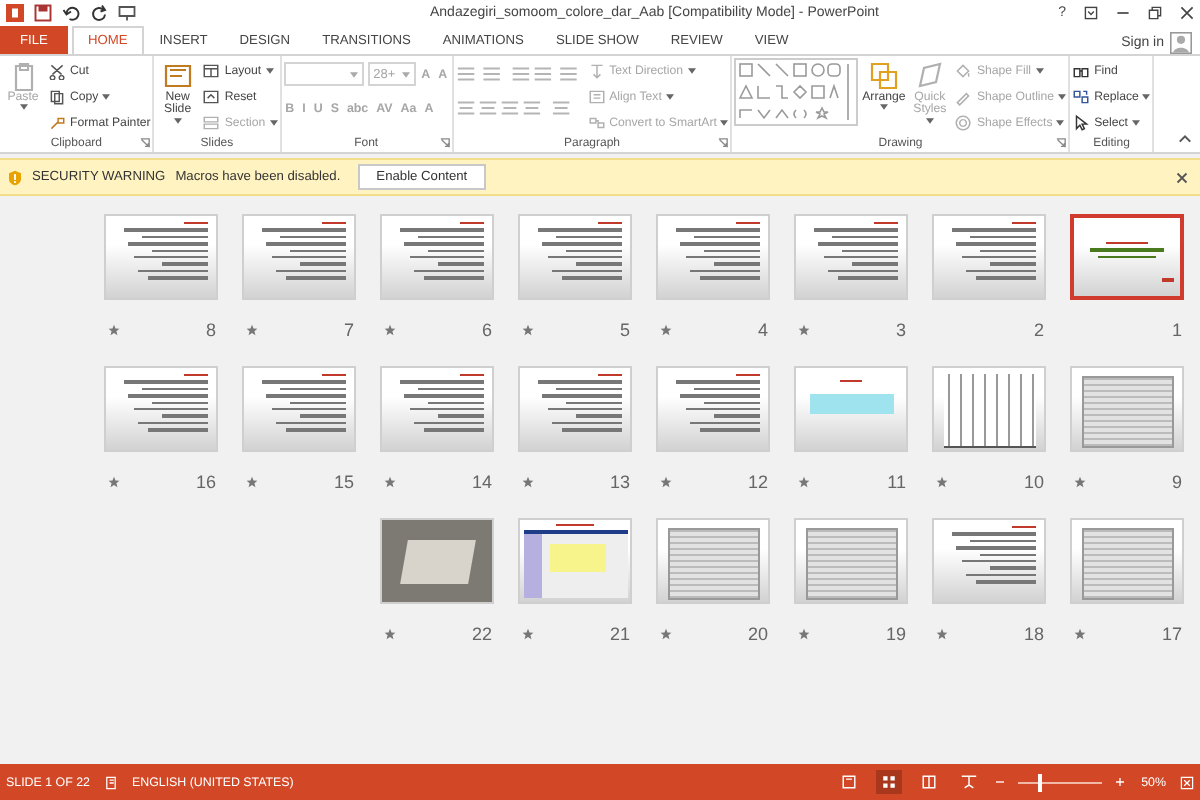 Image resolution: width=1200 pixels, height=800 pixels. I want to click on align-text-icon, so click(596, 96).